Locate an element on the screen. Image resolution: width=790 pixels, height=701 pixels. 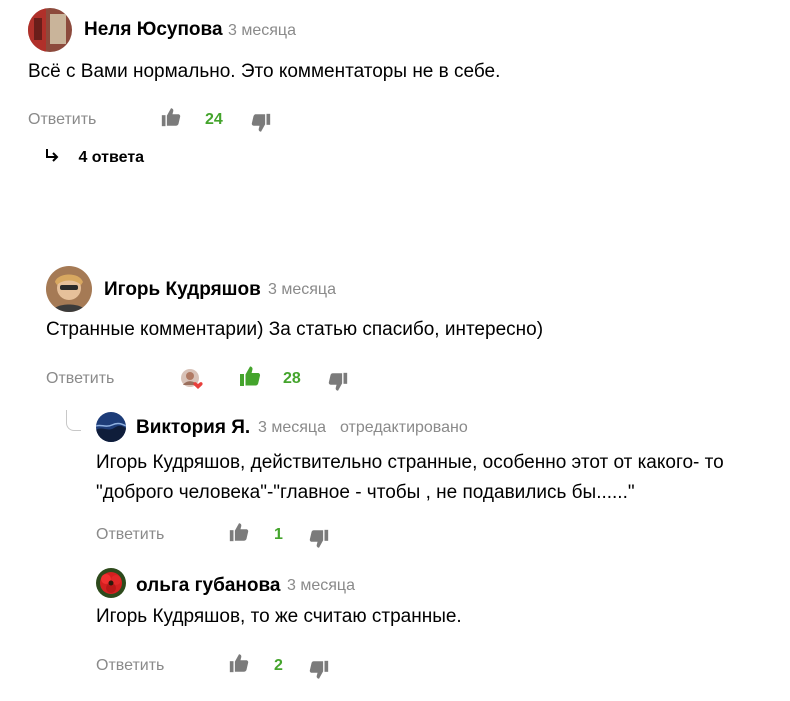
comment-author: Неля Юсупова is located at coordinates (153, 30).